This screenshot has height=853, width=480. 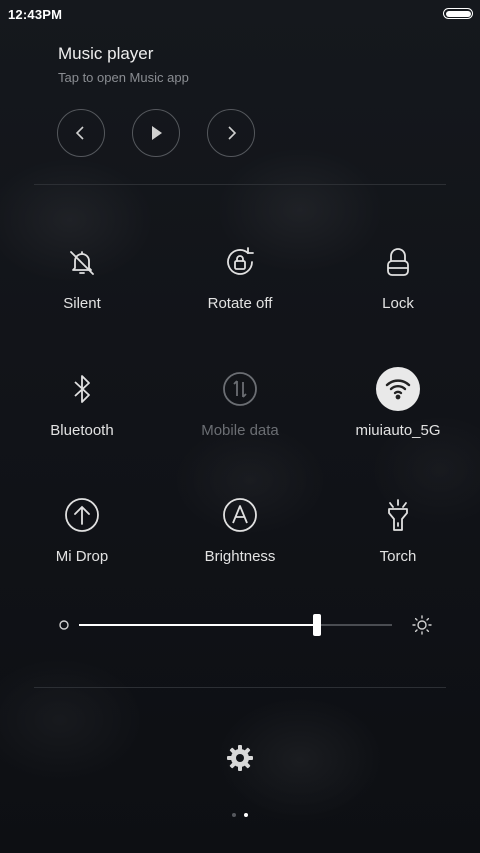 I want to click on status-bar: 12:43PM, so click(x=240, y=14).